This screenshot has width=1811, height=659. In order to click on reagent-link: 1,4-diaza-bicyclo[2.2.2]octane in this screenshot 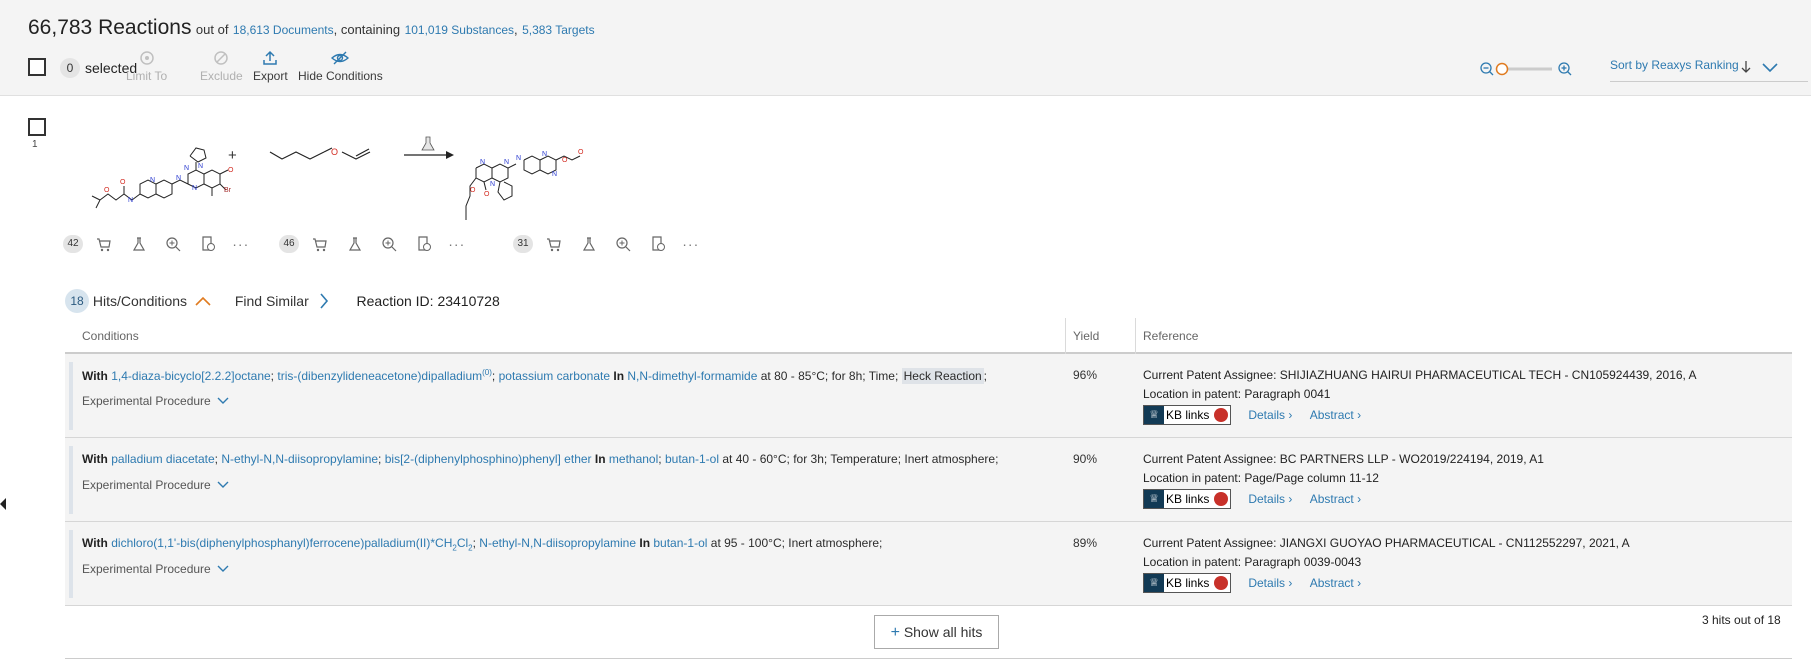, I will do `click(190, 376)`.